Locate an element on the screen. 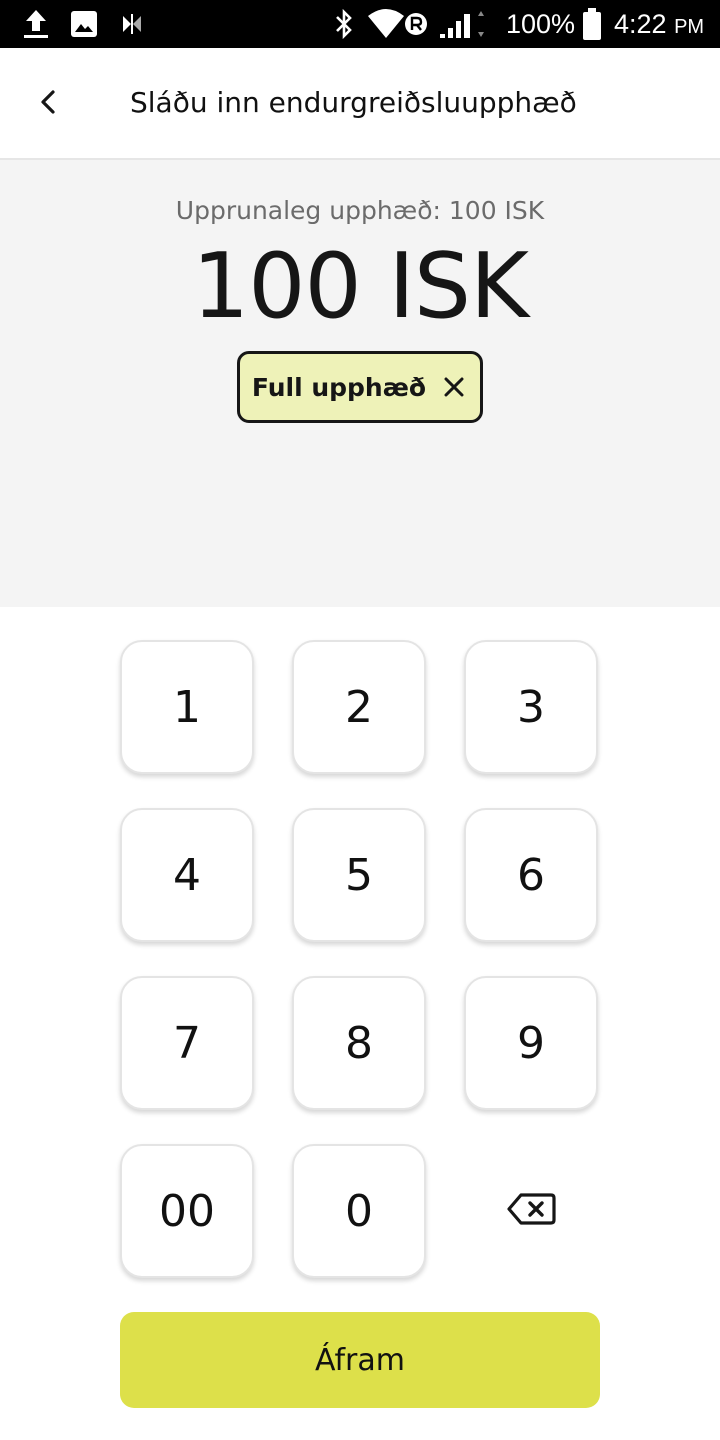 Image resolution: width=720 pixels, height=1440 pixels. full-amount-chip: Full upphæð is located at coordinates (360, 387).